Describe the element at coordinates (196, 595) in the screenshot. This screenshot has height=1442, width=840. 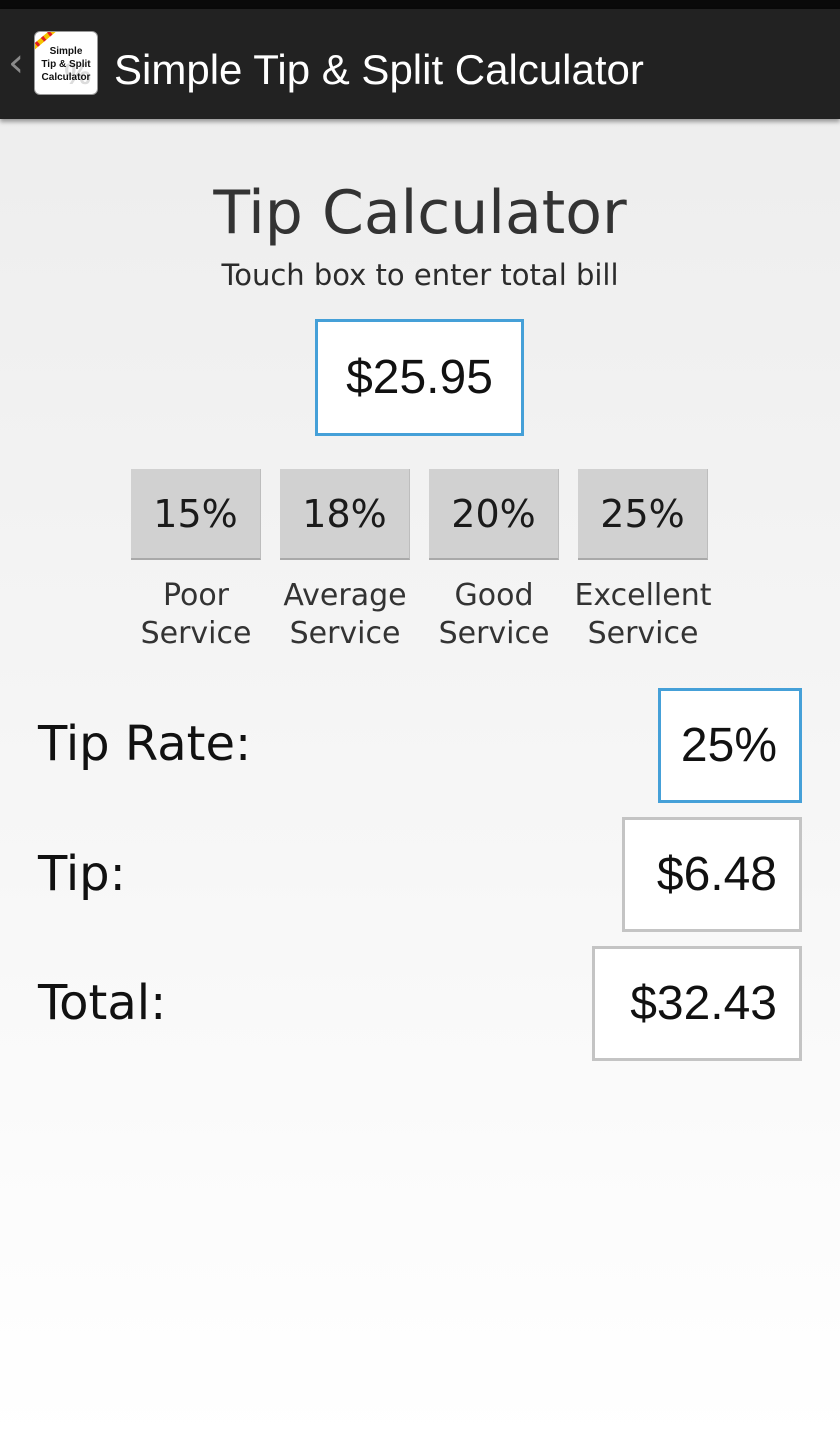
I see `service-label-line1: Poor` at that location.